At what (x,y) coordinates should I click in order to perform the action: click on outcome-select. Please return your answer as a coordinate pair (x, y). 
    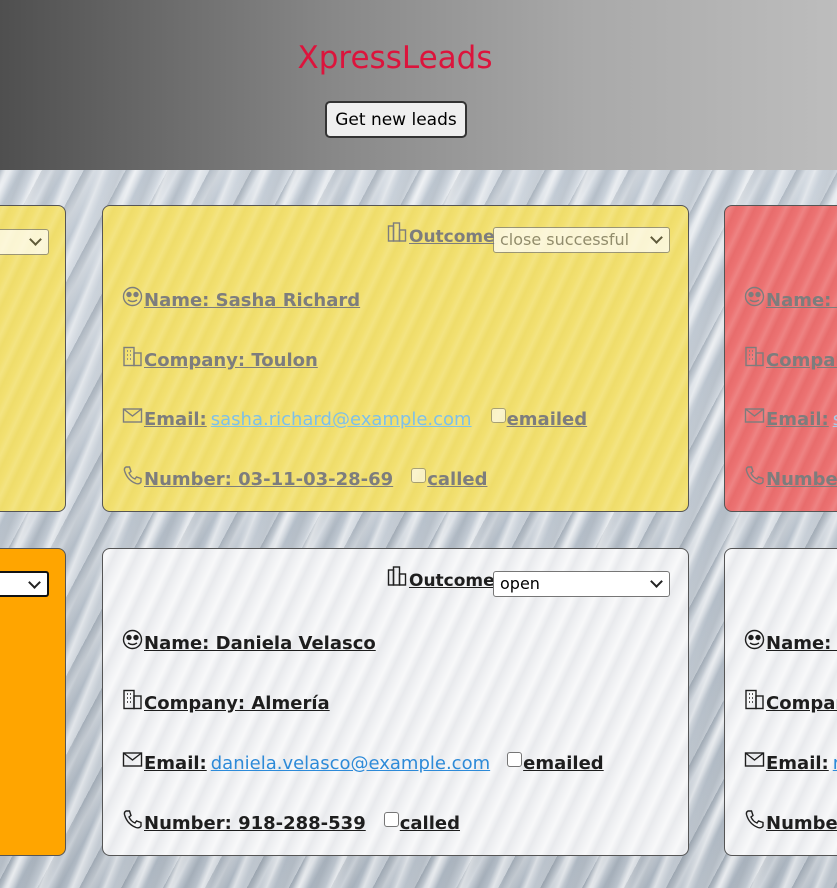
    Looking at the image, I should click on (24, 584).